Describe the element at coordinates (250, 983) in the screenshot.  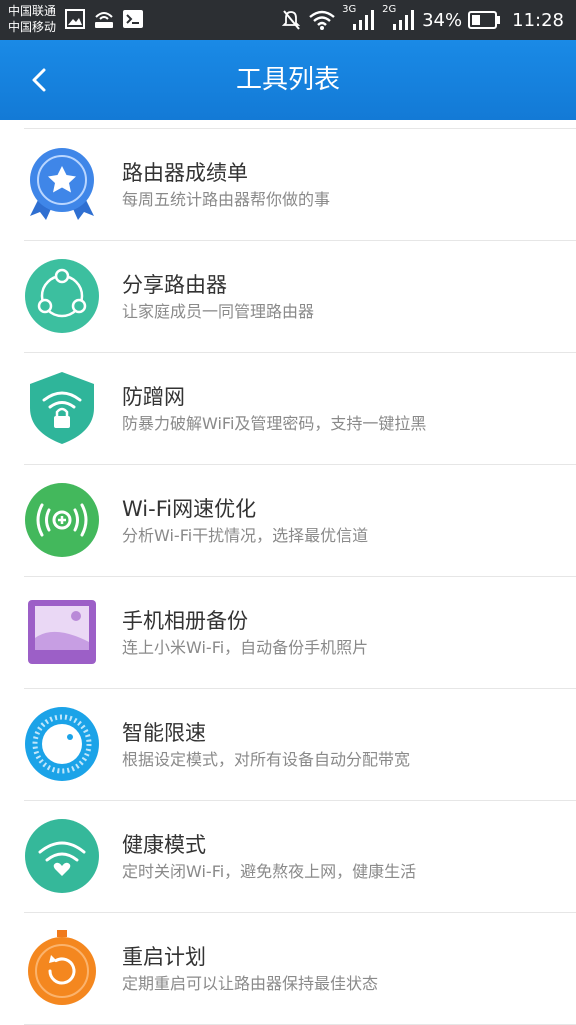
I see `tool-desc: 定期重启可以让路由器保持最佳状态` at that location.